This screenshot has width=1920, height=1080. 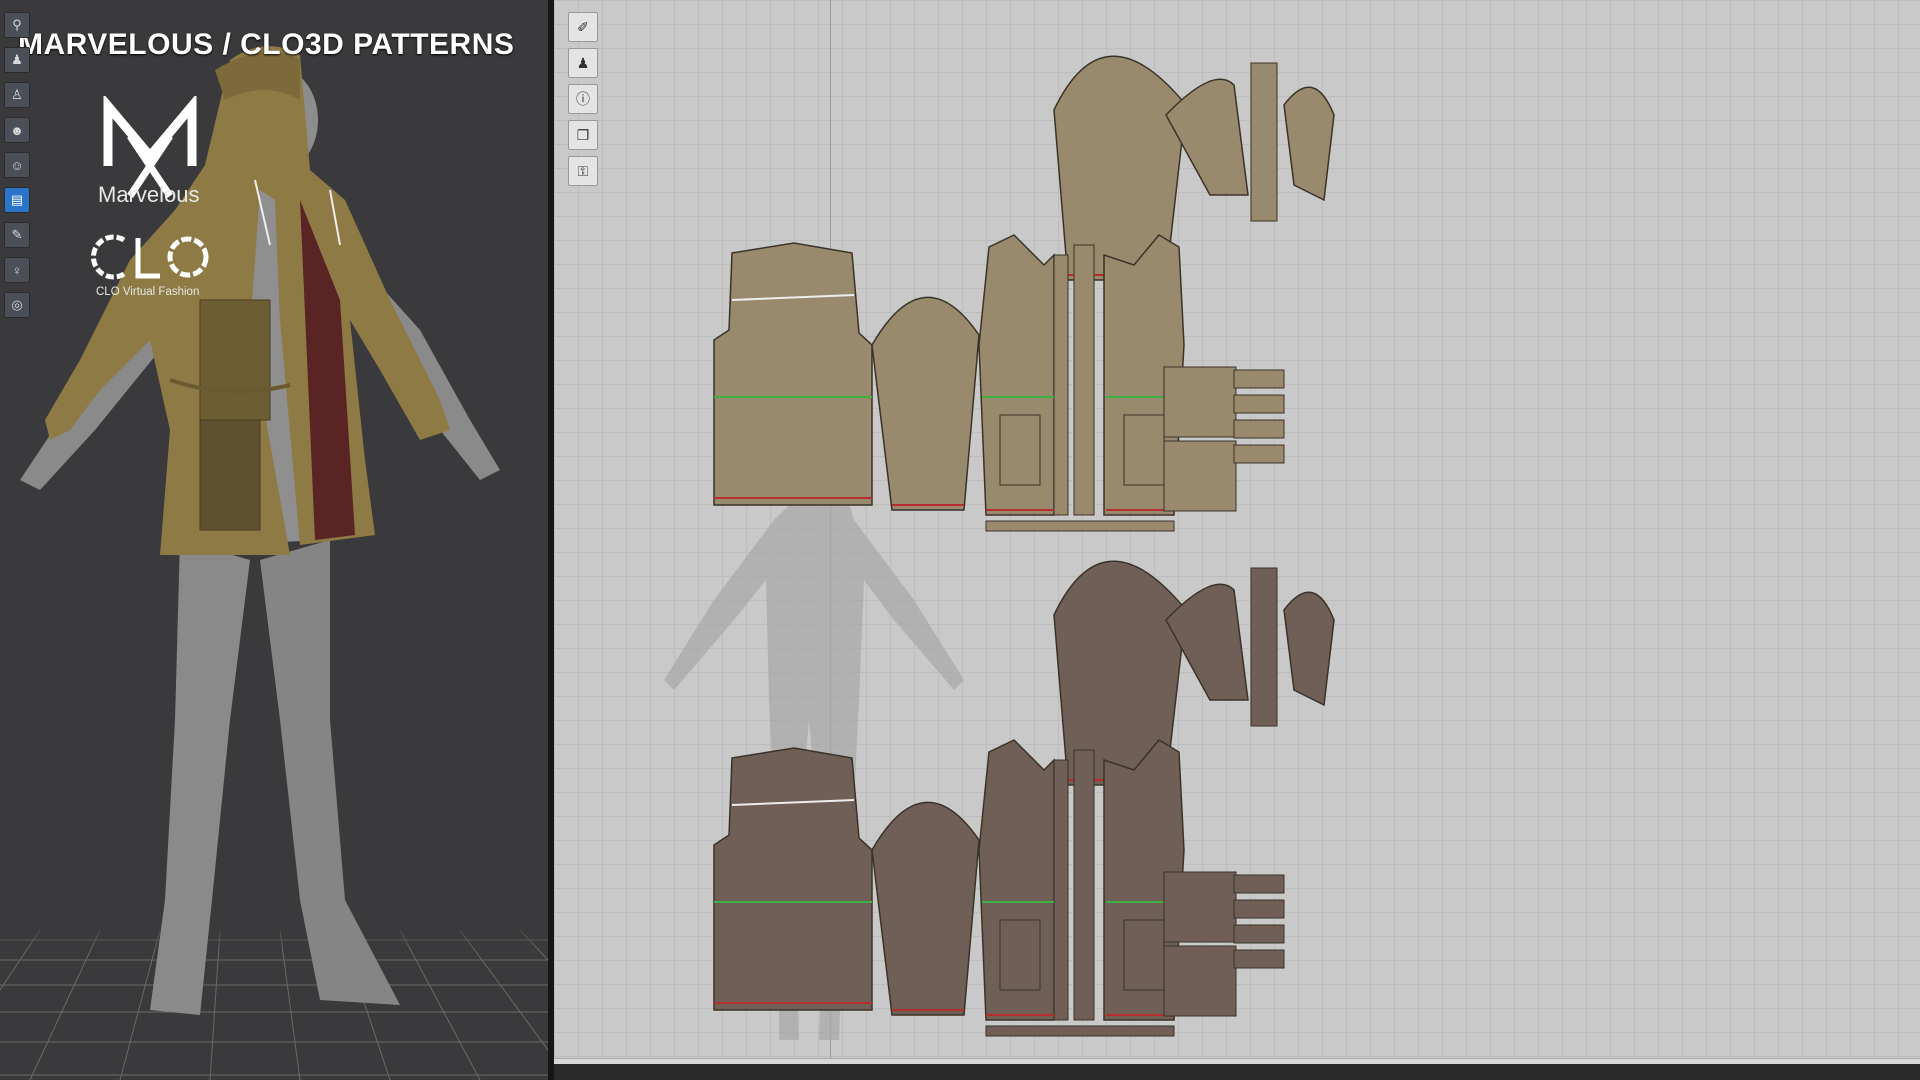 What do you see at coordinates (1200, 981) in the screenshot?
I see `pattern-bottom-cuff-b` at bounding box center [1200, 981].